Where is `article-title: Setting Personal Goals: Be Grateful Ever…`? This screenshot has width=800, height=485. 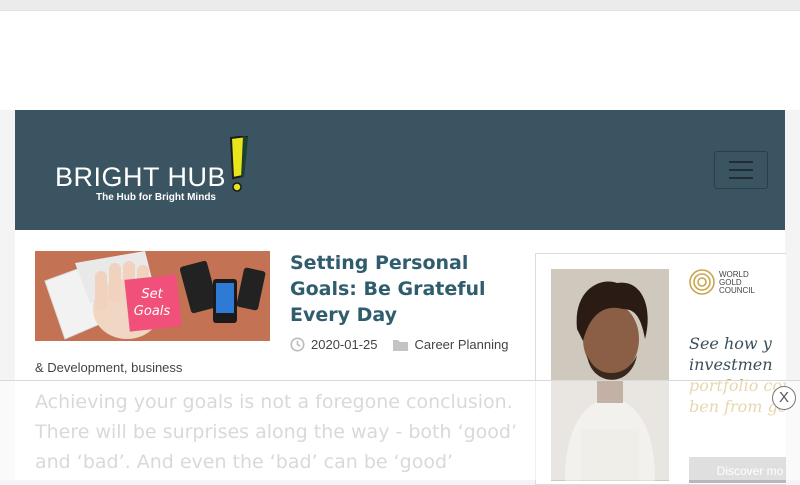 article-title: Setting Personal Goals: Be Grateful Ever… is located at coordinates (400, 289).